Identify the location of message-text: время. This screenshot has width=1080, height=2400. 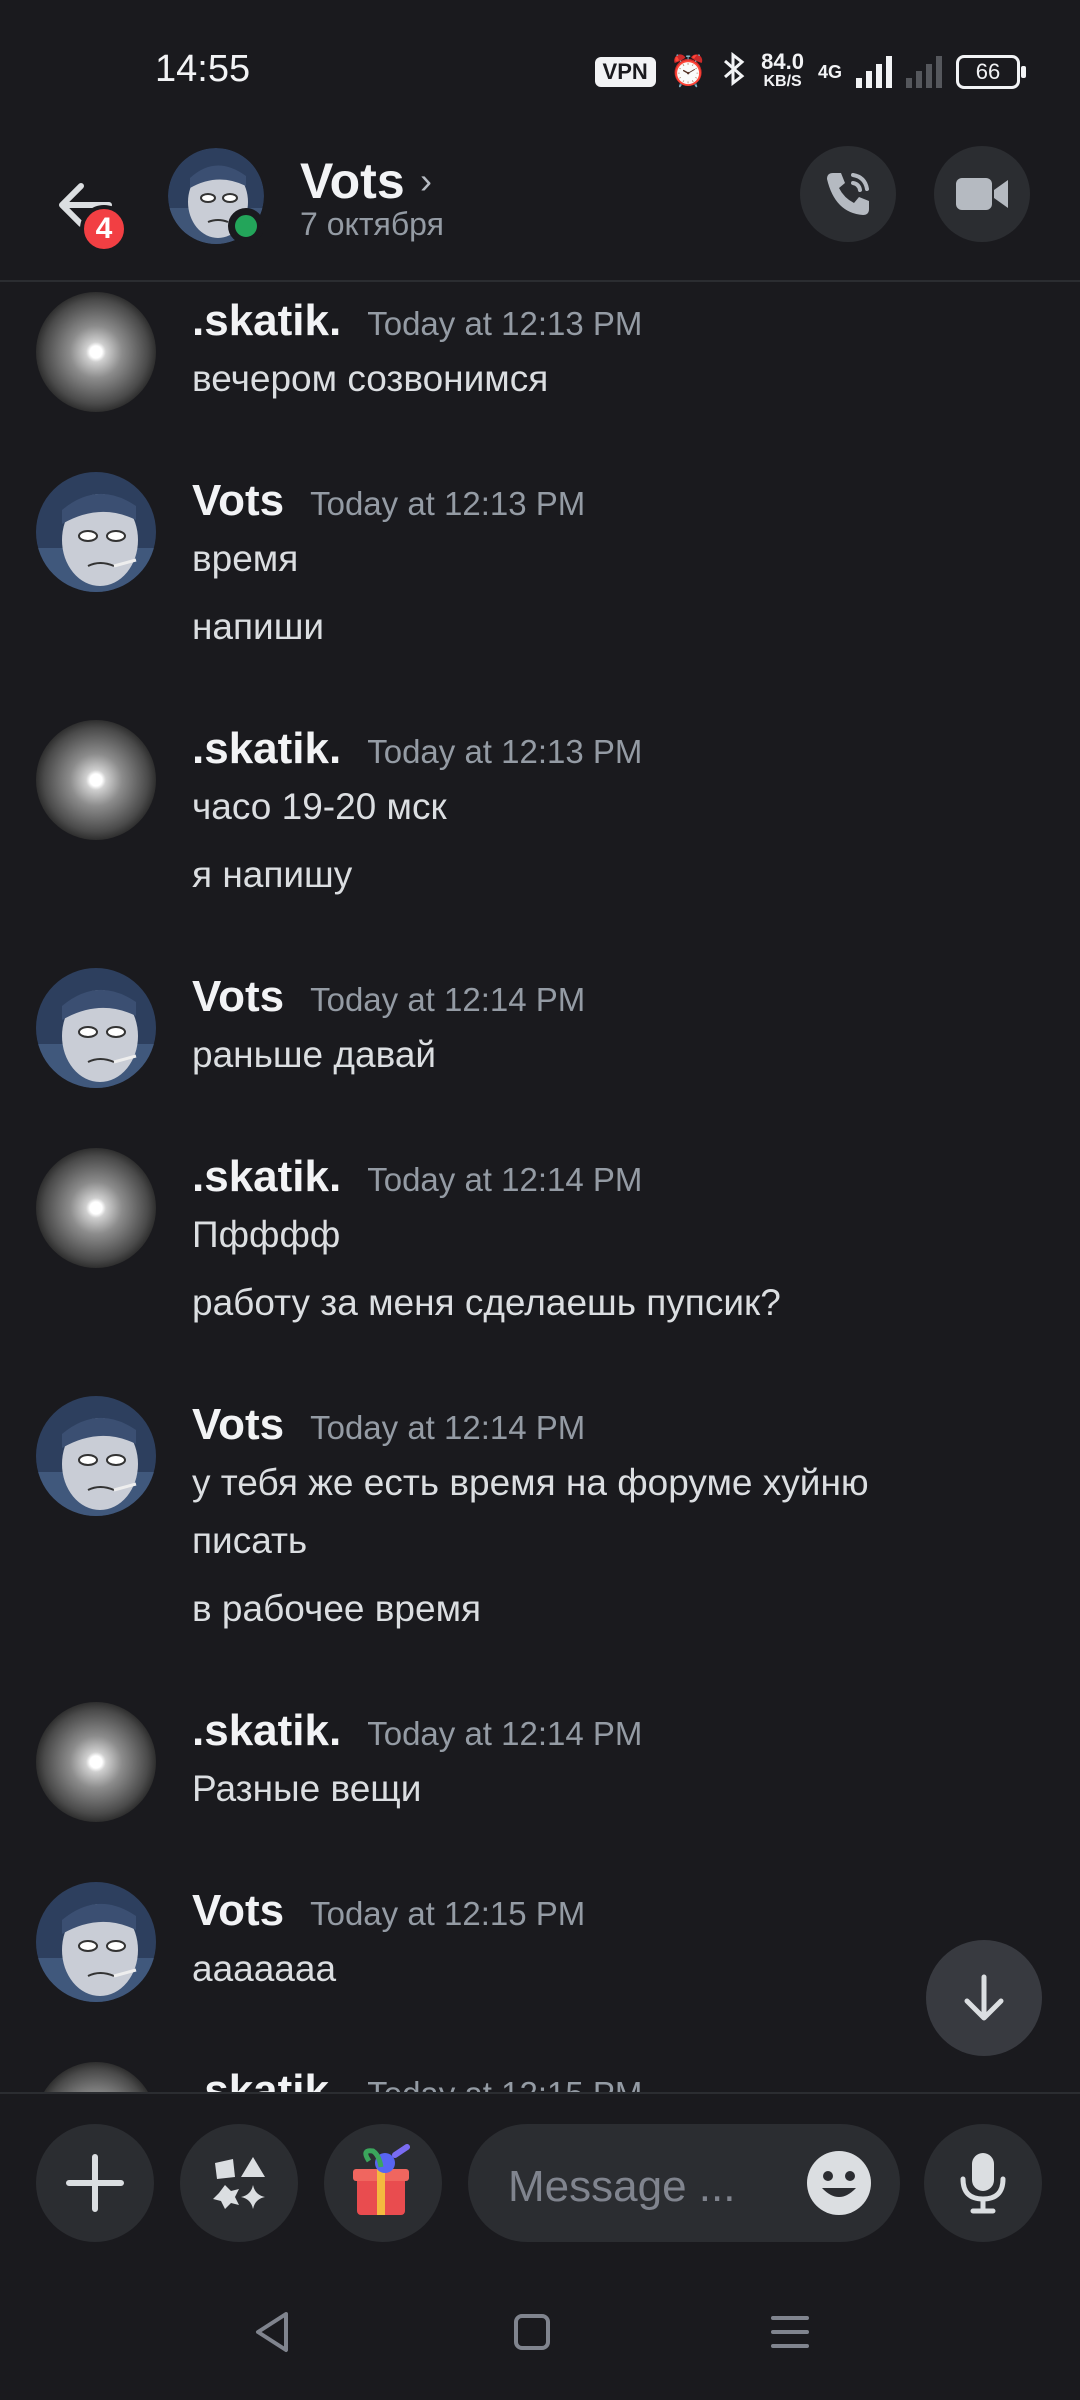
(245, 558).